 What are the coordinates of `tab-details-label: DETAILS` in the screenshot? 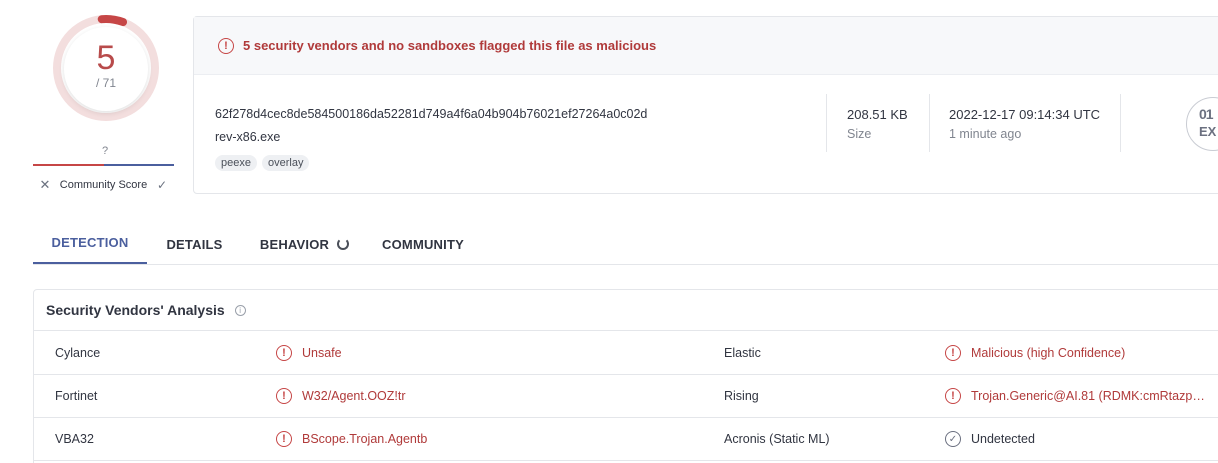 It's located at (194, 244).